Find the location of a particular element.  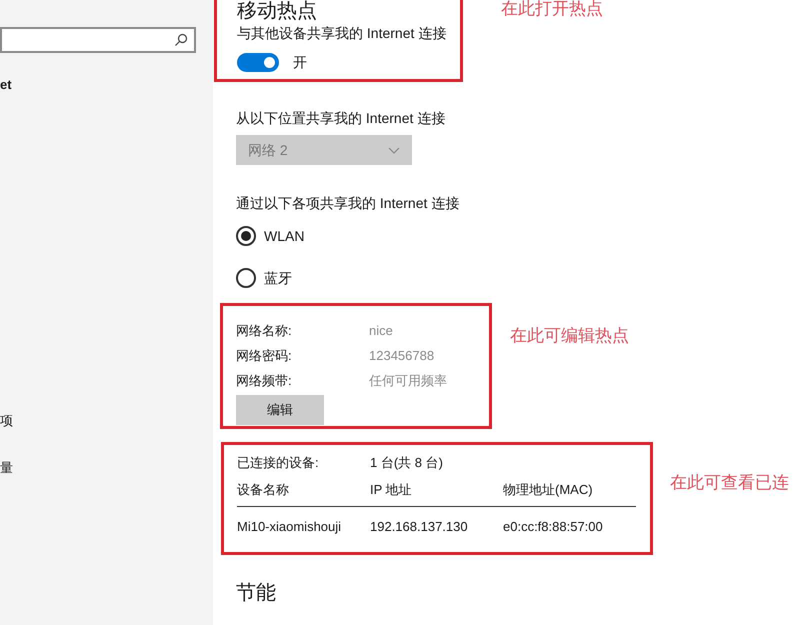

column-header: IP 地址 is located at coordinates (391, 489).